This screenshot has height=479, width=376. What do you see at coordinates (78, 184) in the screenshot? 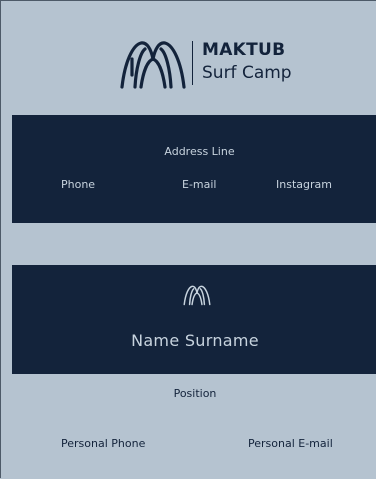
I see `phone-label: Phone` at bounding box center [78, 184].